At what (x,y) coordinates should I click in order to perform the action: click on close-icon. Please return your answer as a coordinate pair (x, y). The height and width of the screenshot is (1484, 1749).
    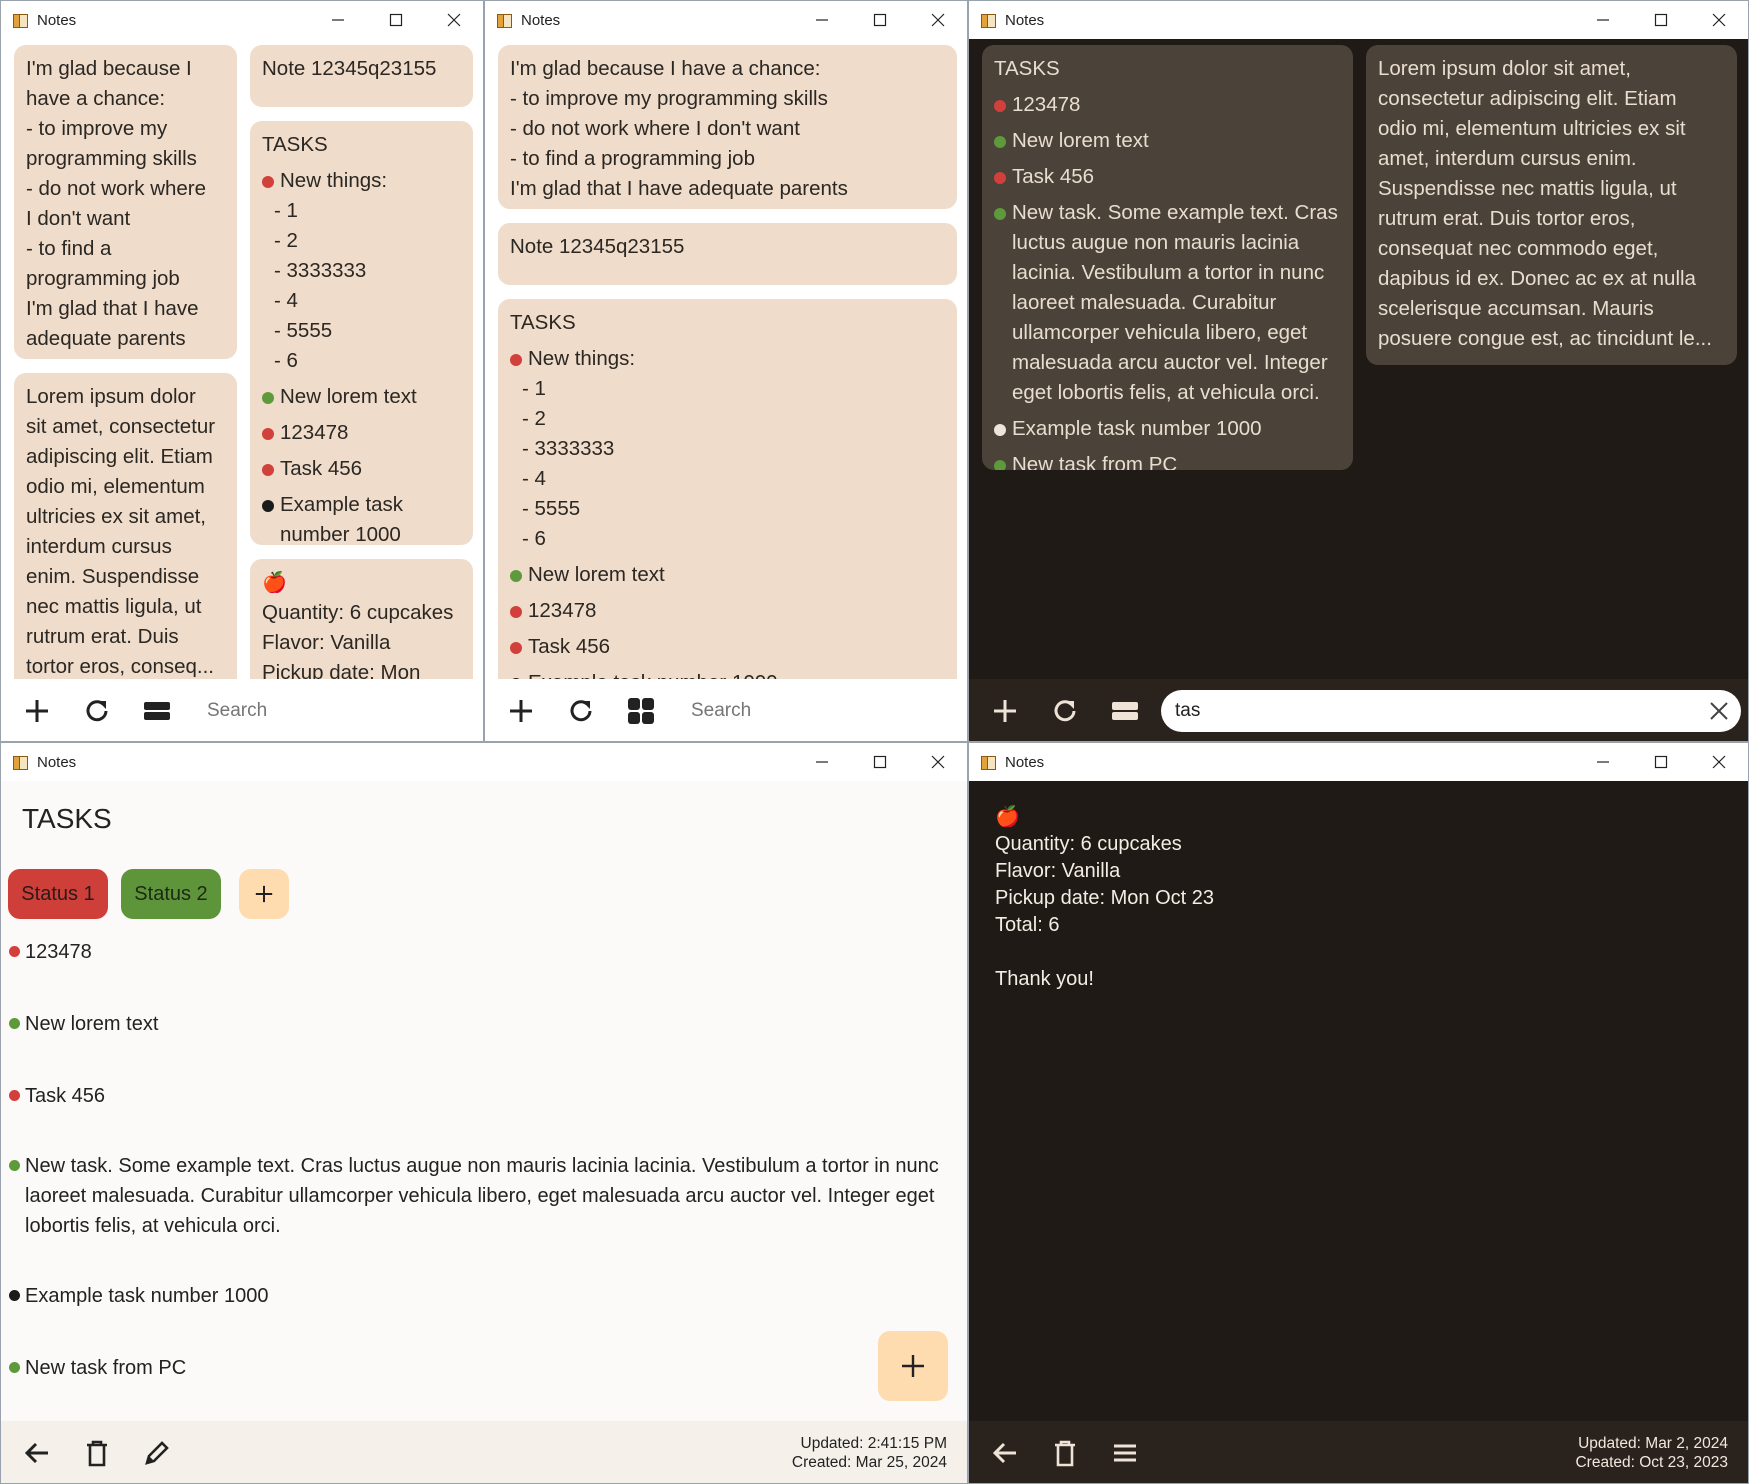
    Looking at the image, I should click on (938, 20).